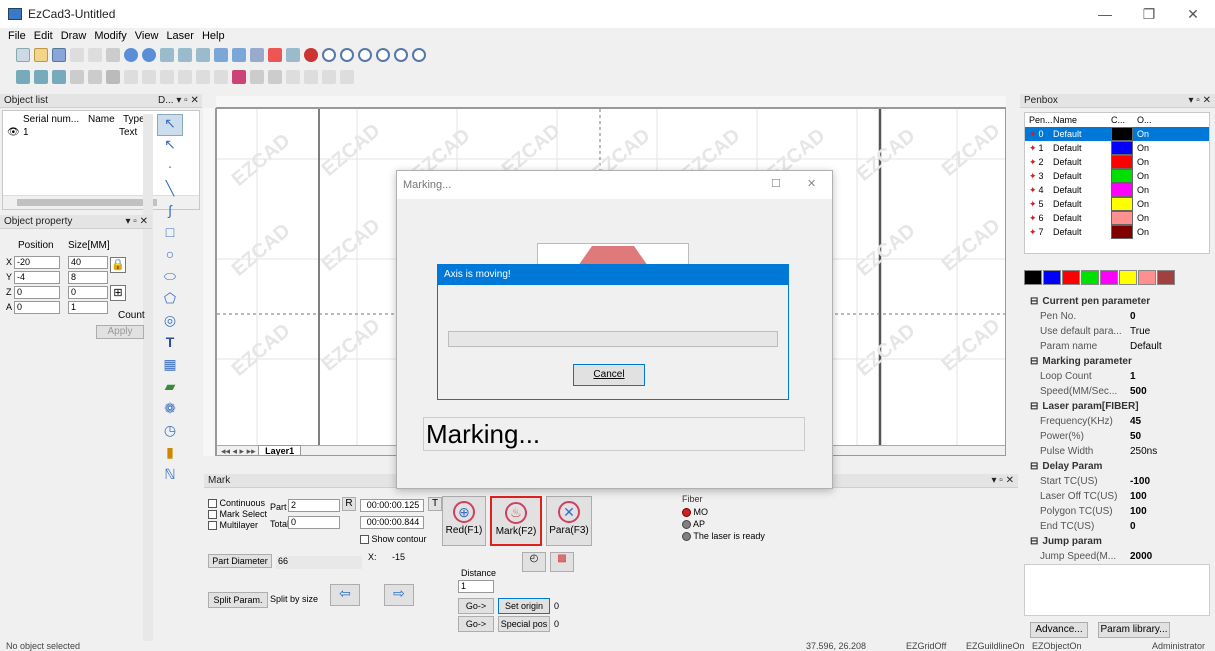 Image resolution: width=1215 pixels, height=651 pixels. Describe the element at coordinates (43, 36) in the screenshot. I see `menu-edit: Edit` at that location.